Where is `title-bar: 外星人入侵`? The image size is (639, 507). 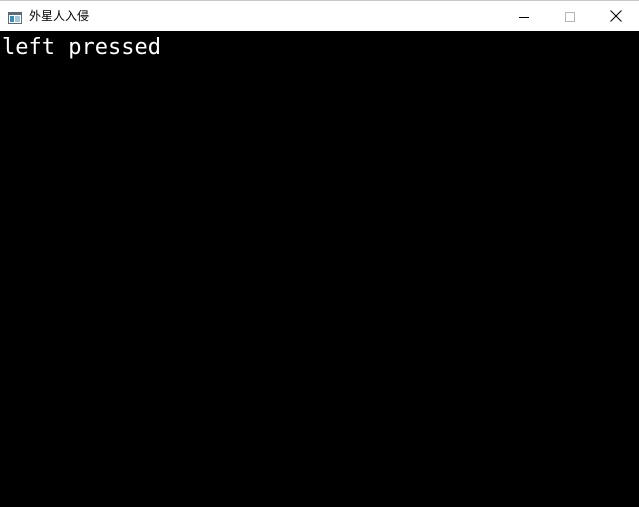 title-bar: 外星人入侵 is located at coordinates (319, 16).